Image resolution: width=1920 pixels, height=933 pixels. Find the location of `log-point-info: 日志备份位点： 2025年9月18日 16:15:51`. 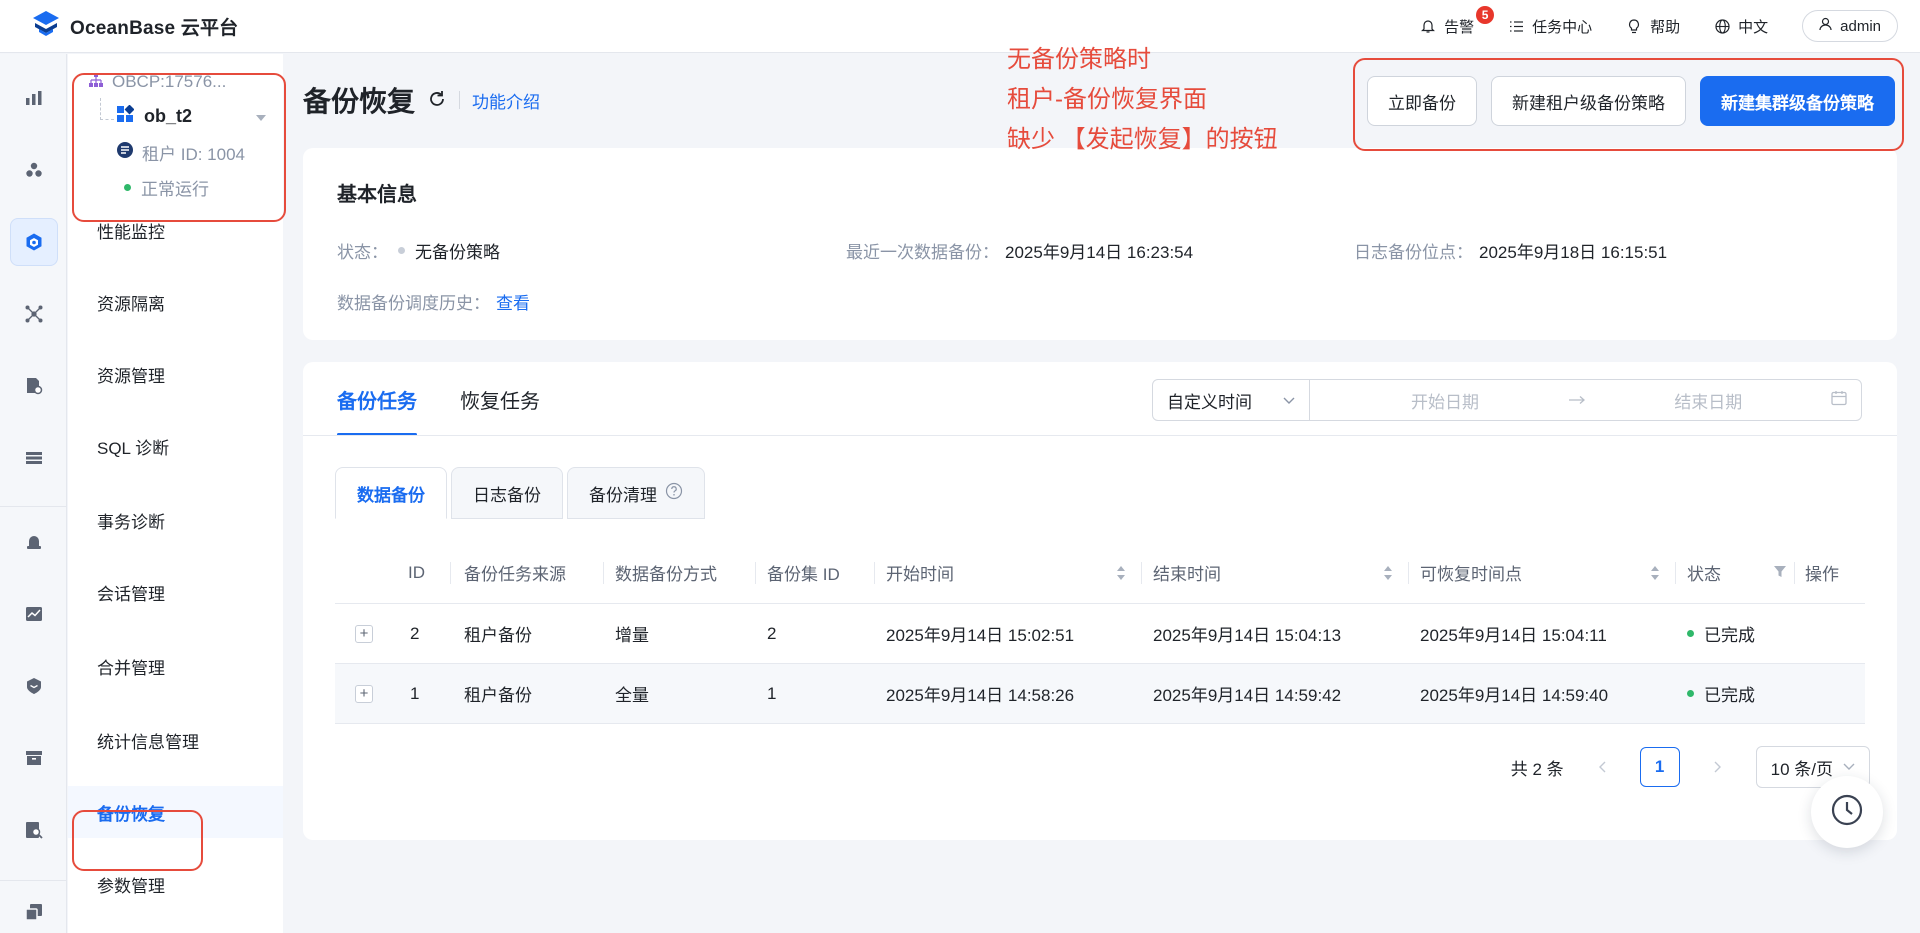

log-point-info: 日志备份位点： 2025年9月18日 16:15:51 is located at coordinates (1510, 250).